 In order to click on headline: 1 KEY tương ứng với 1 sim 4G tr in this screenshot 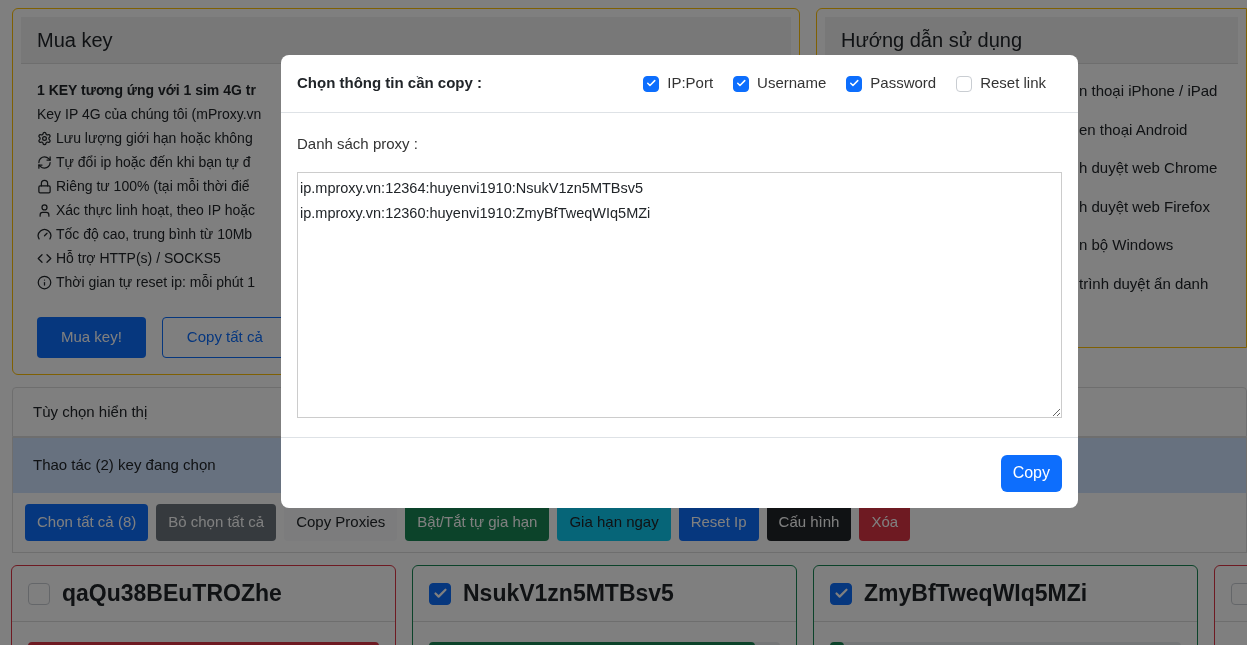, I will do `click(146, 90)`.